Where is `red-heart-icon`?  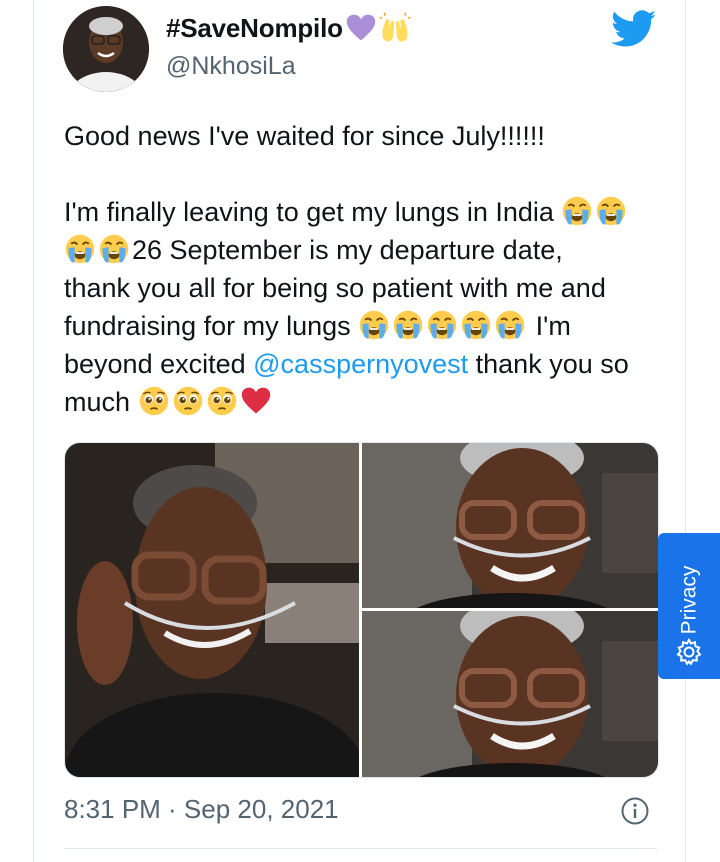 red-heart-icon is located at coordinates (256, 401).